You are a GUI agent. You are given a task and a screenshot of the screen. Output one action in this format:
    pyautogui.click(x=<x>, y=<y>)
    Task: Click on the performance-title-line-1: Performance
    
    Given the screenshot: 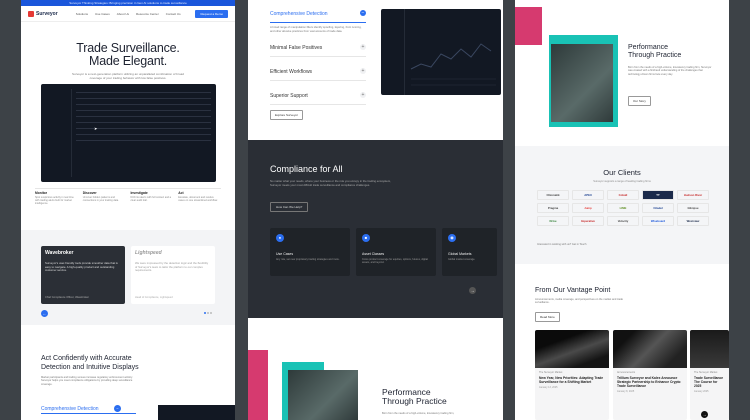 What is the action you would take?
    pyautogui.click(x=648, y=47)
    